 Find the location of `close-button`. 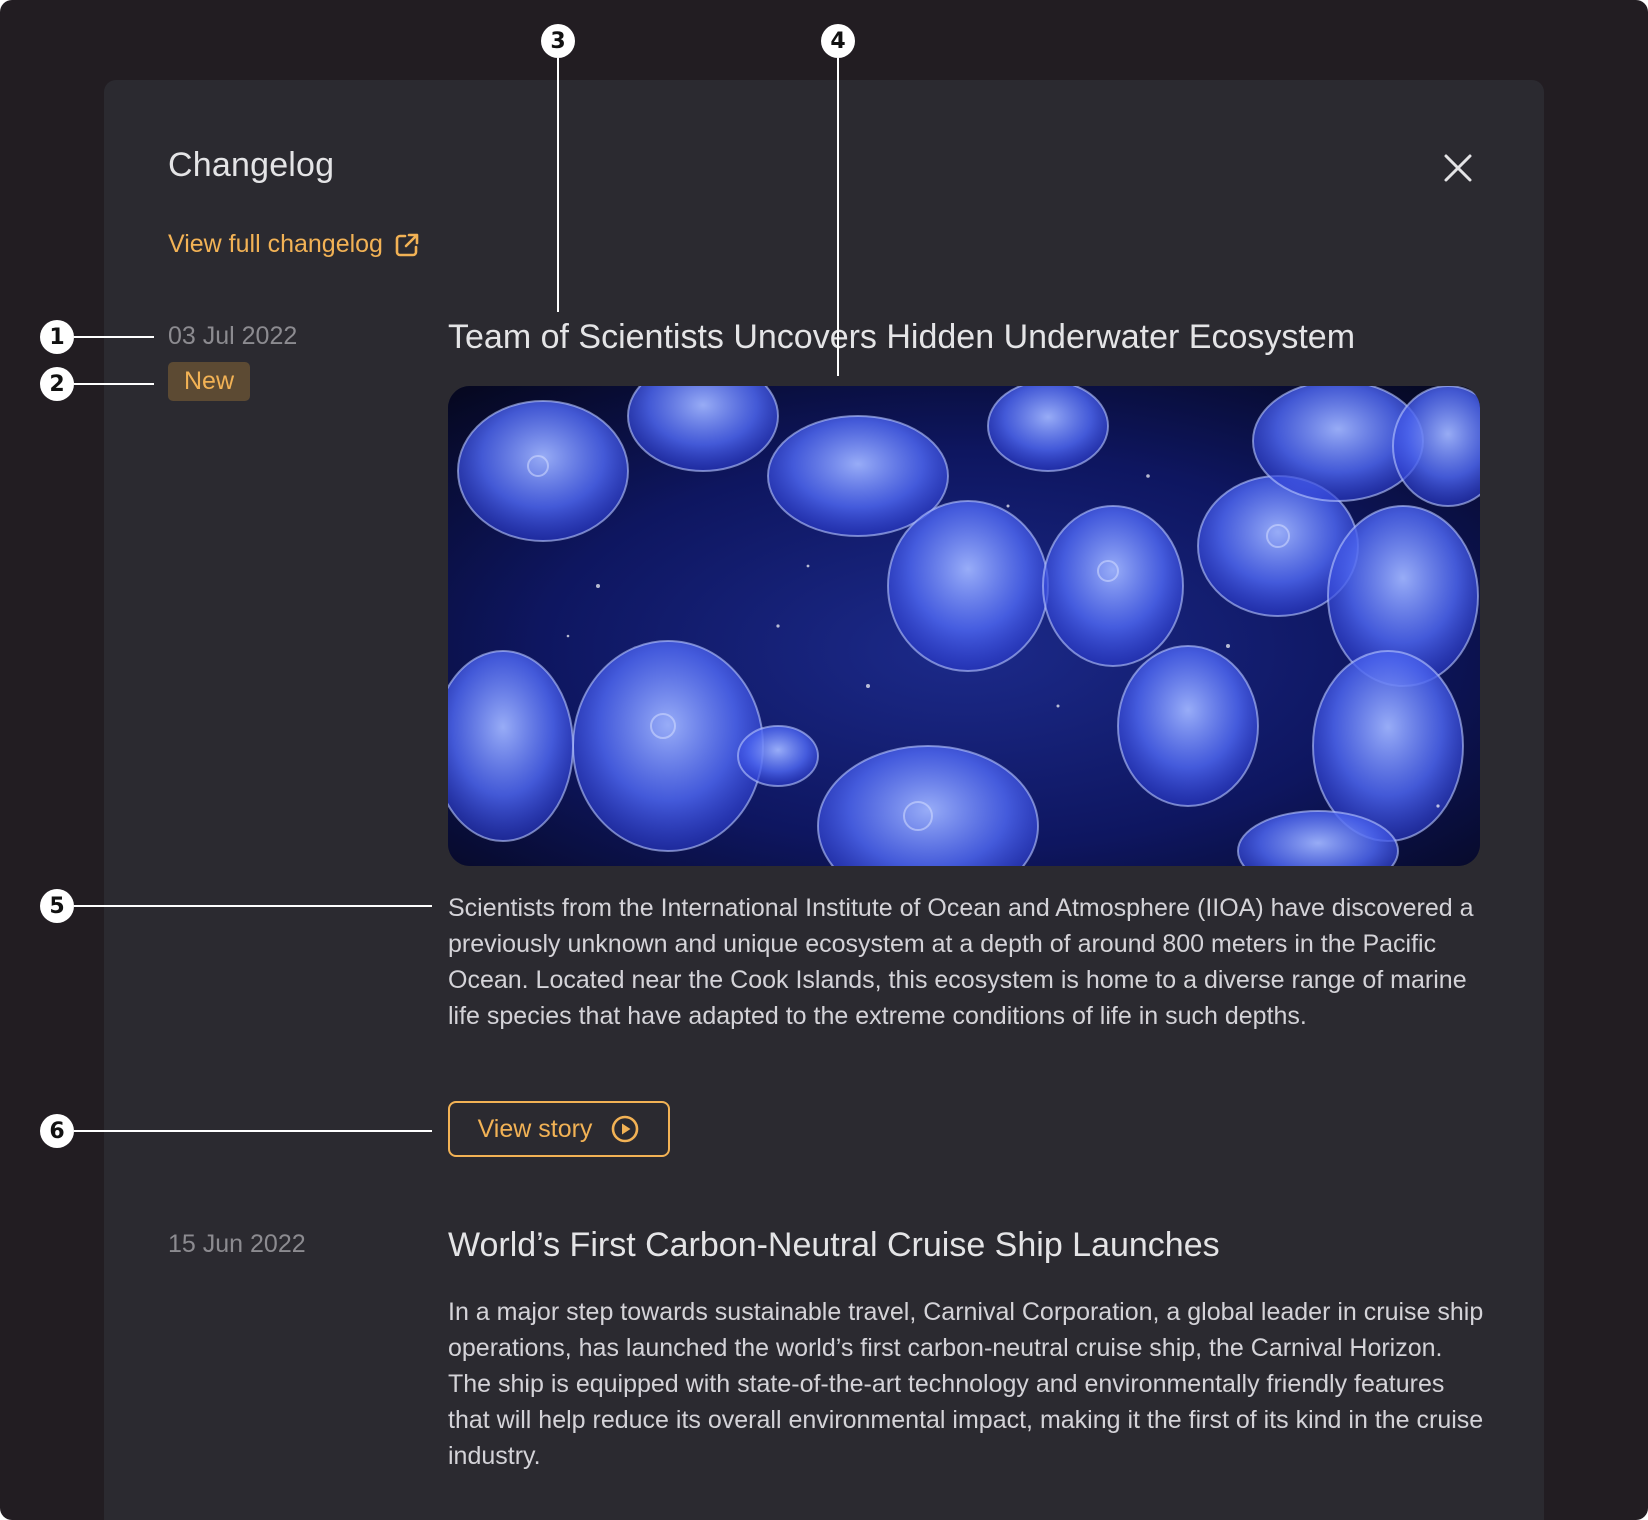

close-button is located at coordinates (1458, 168).